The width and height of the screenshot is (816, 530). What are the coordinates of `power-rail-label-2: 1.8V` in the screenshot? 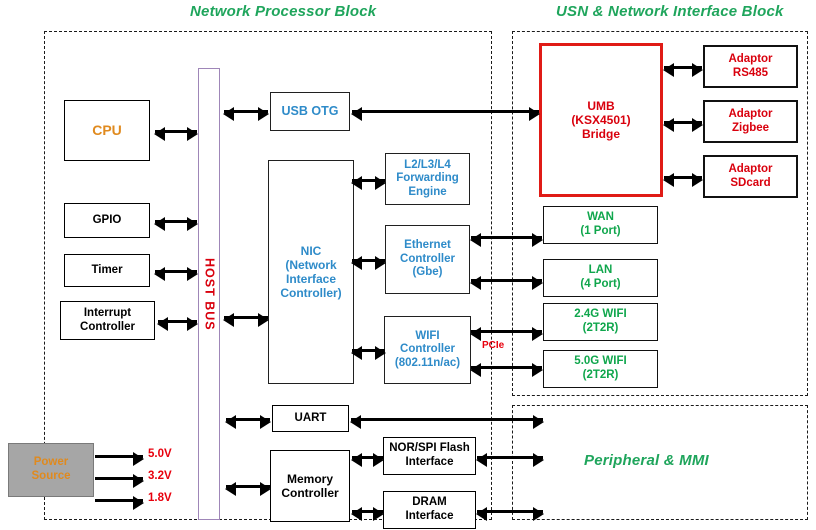 It's located at (160, 498).